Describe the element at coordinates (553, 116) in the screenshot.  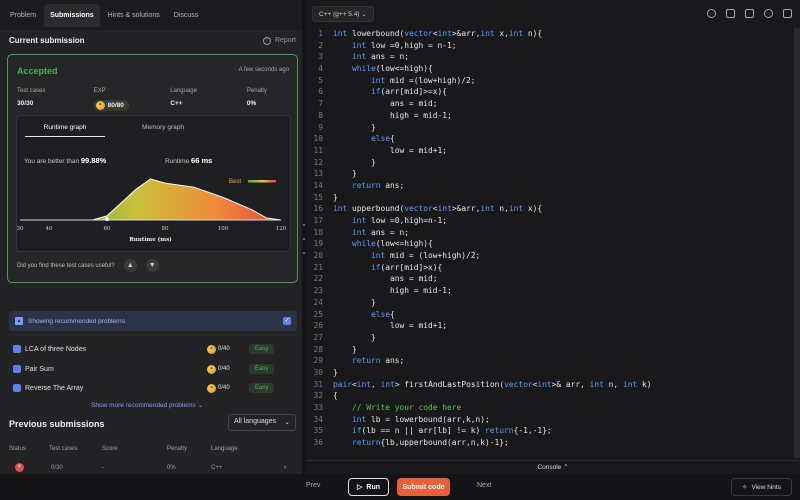
I see `code-line: 8 high = mid-1;` at that location.